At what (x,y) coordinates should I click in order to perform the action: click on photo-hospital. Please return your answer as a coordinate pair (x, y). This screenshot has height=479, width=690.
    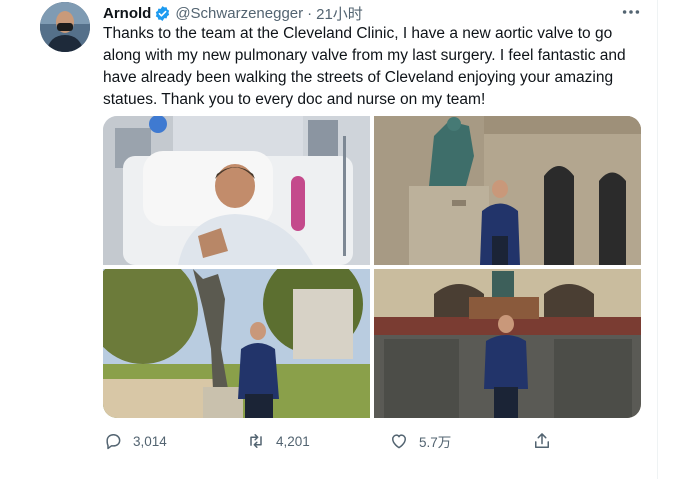
    Looking at the image, I should click on (236, 190).